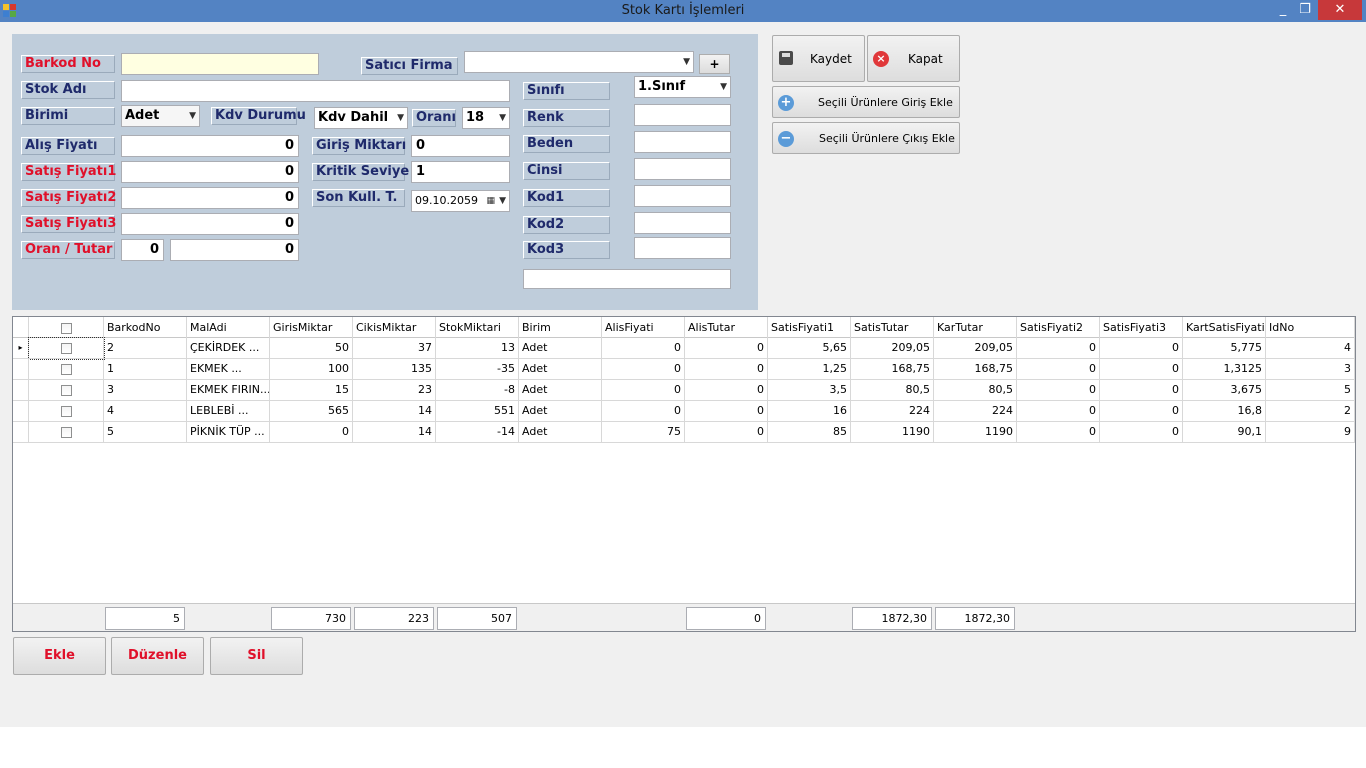 This screenshot has width=1366, height=768. I want to click on table-cell-satistutar: 1190, so click(892, 432).